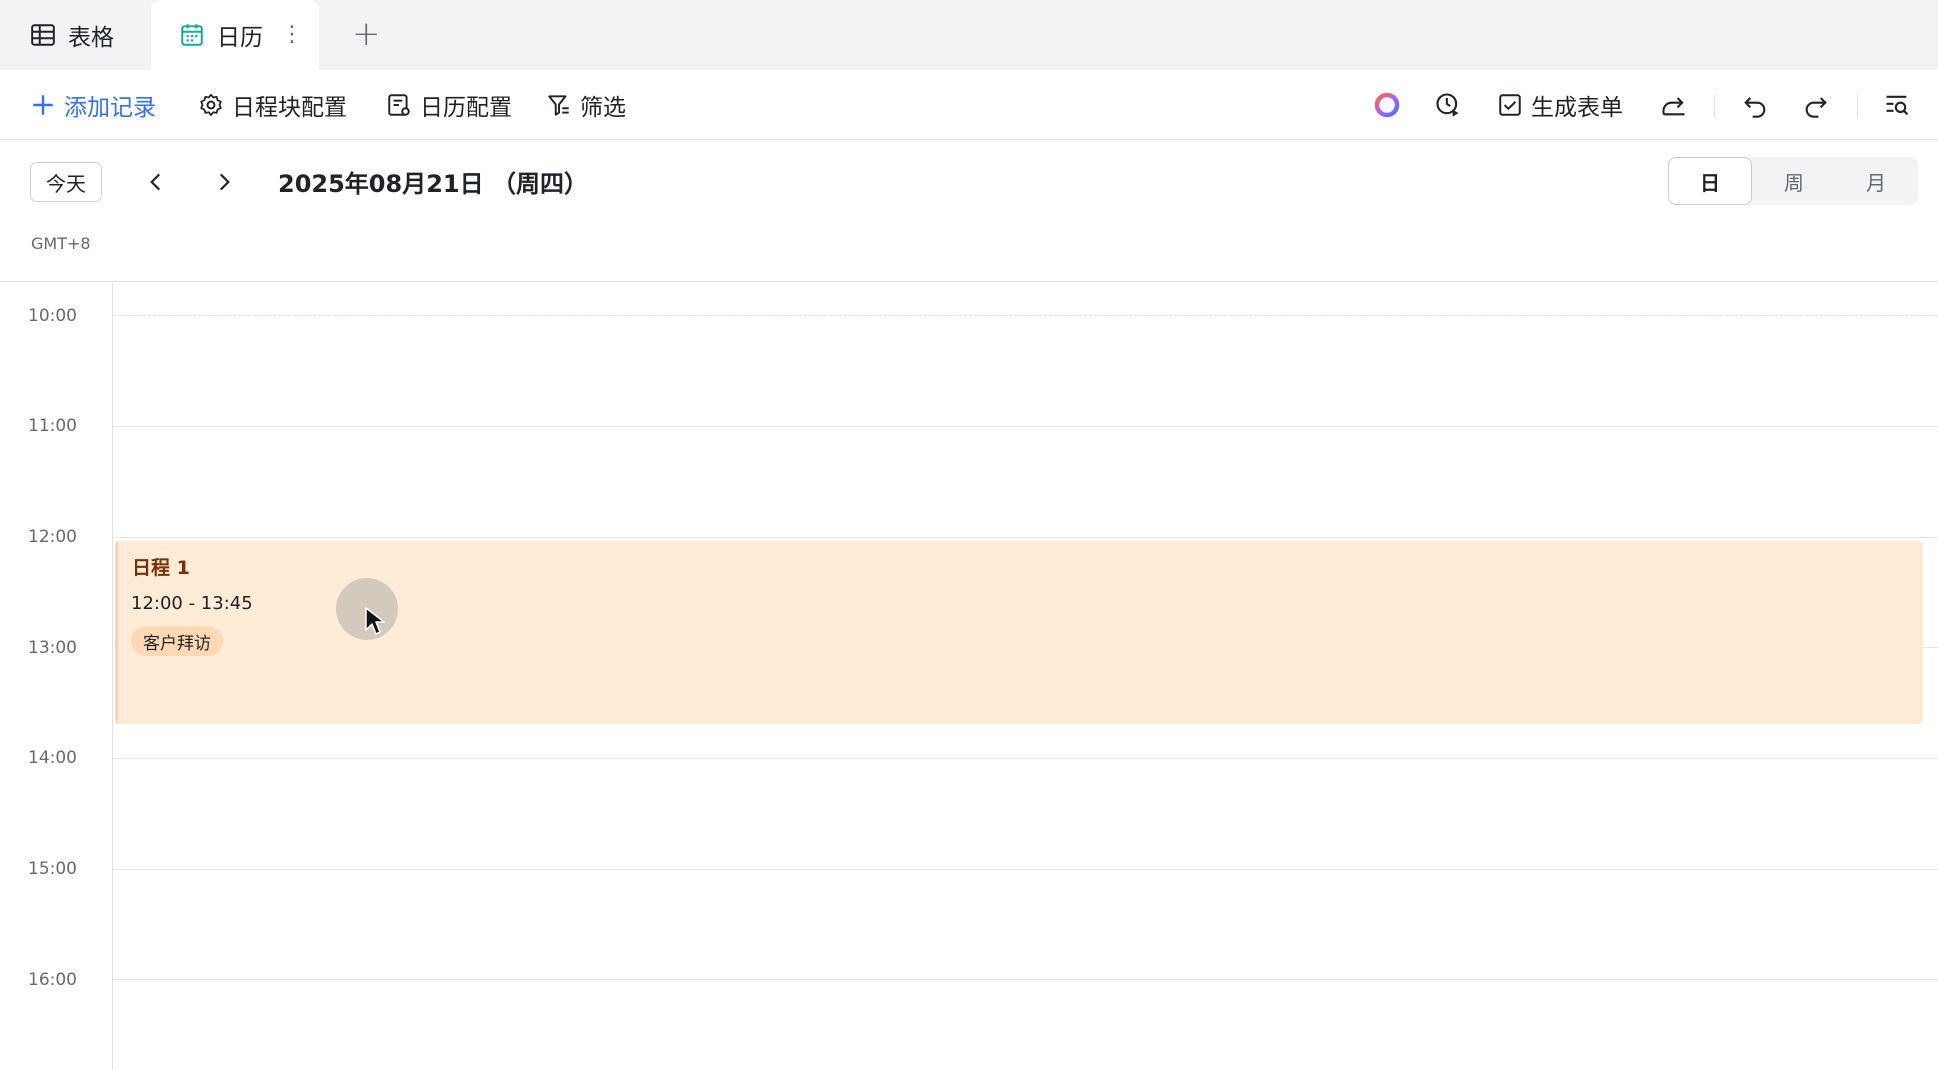 This screenshot has width=1938, height=1070. I want to click on view-switcher: 日 周 月, so click(1793, 181).